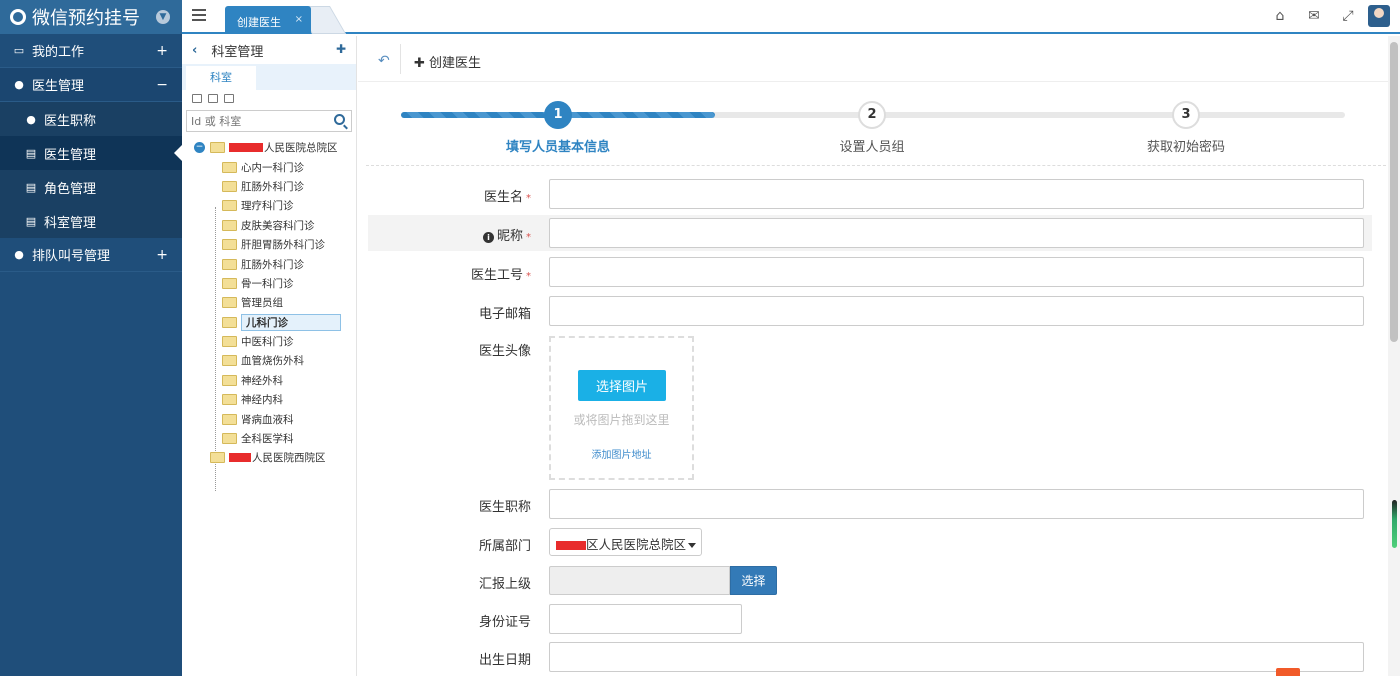 Image resolution: width=1400 pixels, height=676 pixels. What do you see at coordinates (58, 86) in the screenshot?
I see `sidebar-item-label: 医生管理` at bounding box center [58, 86].